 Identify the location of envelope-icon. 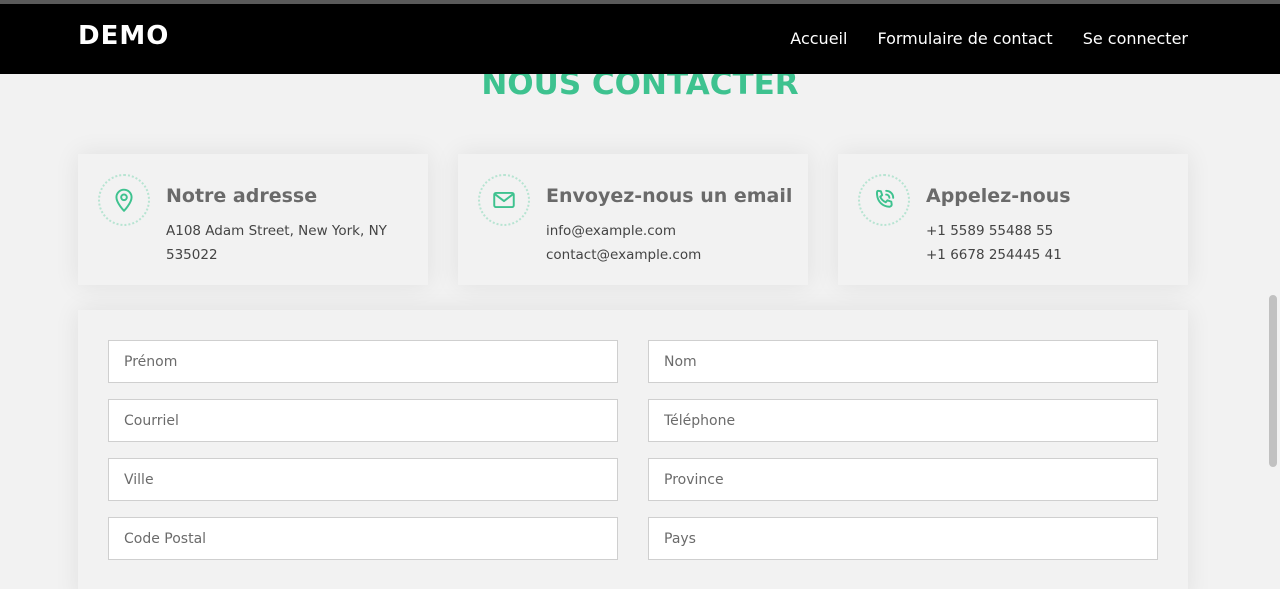
(504, 200).